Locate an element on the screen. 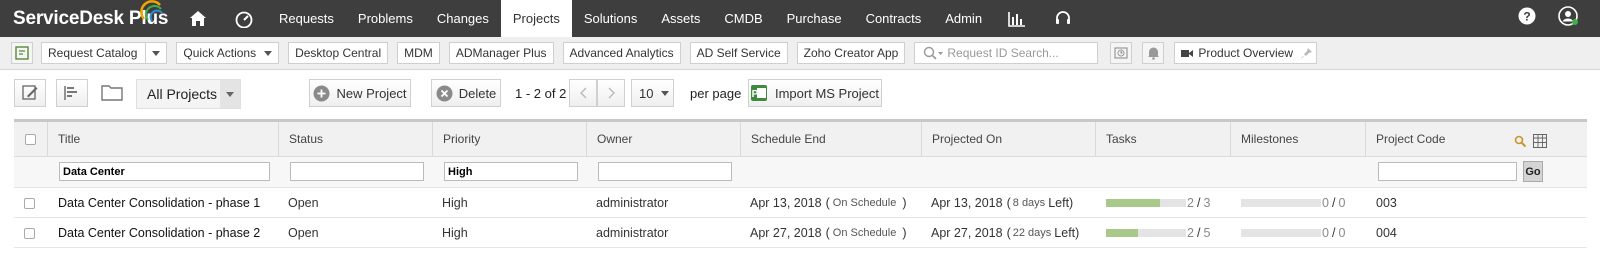  delete-label: Delete is located at coordinates (477, 93).